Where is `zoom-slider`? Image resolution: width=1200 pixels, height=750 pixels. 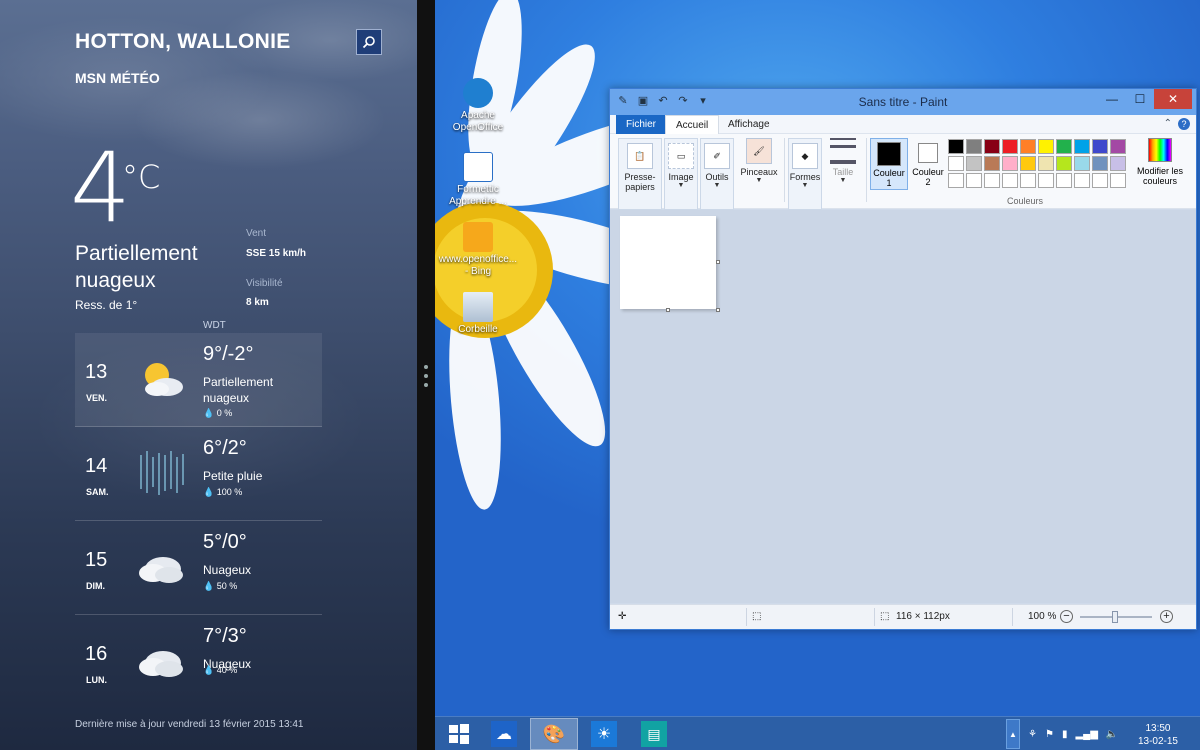 zoom-slider is located at coordinates (1116, 617).